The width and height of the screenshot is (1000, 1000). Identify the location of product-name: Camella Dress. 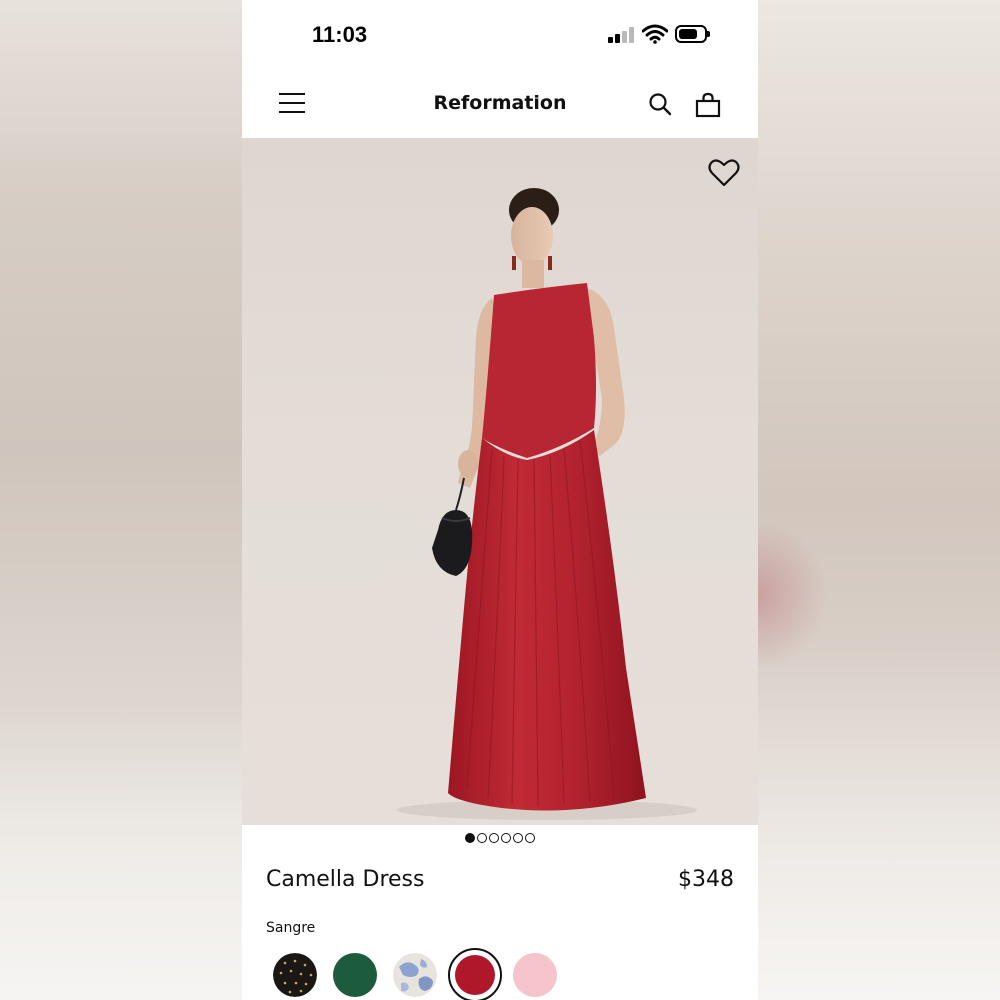
(345, 879).